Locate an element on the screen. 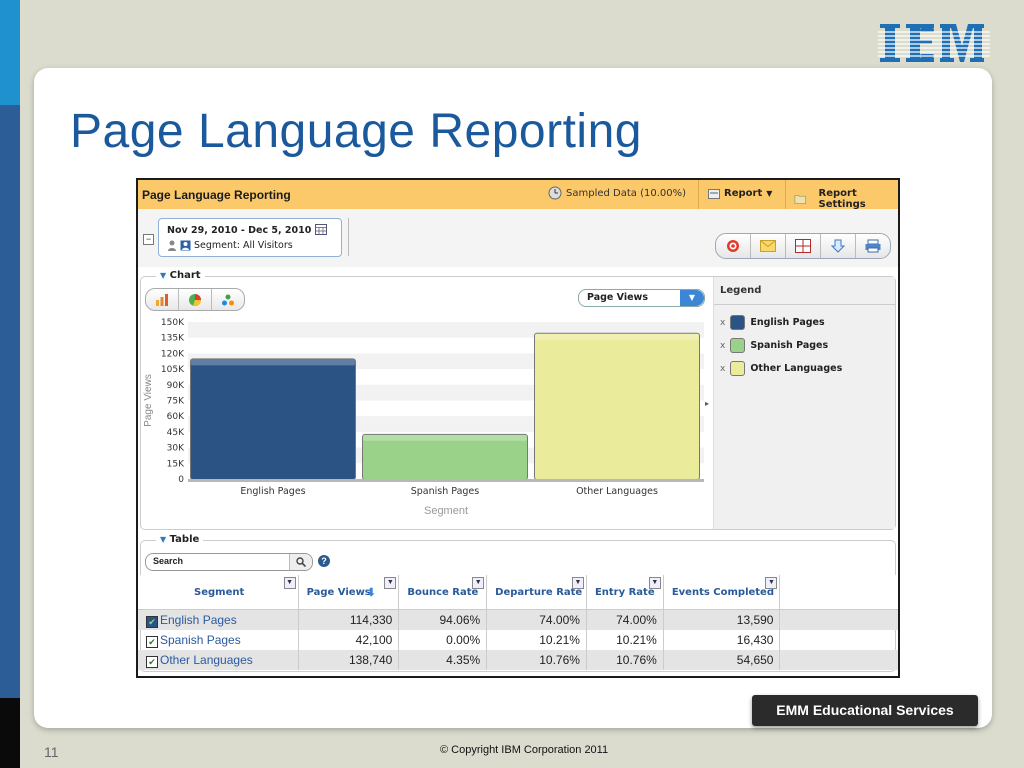  bar-other-languages is located at coordinates (617, 406).